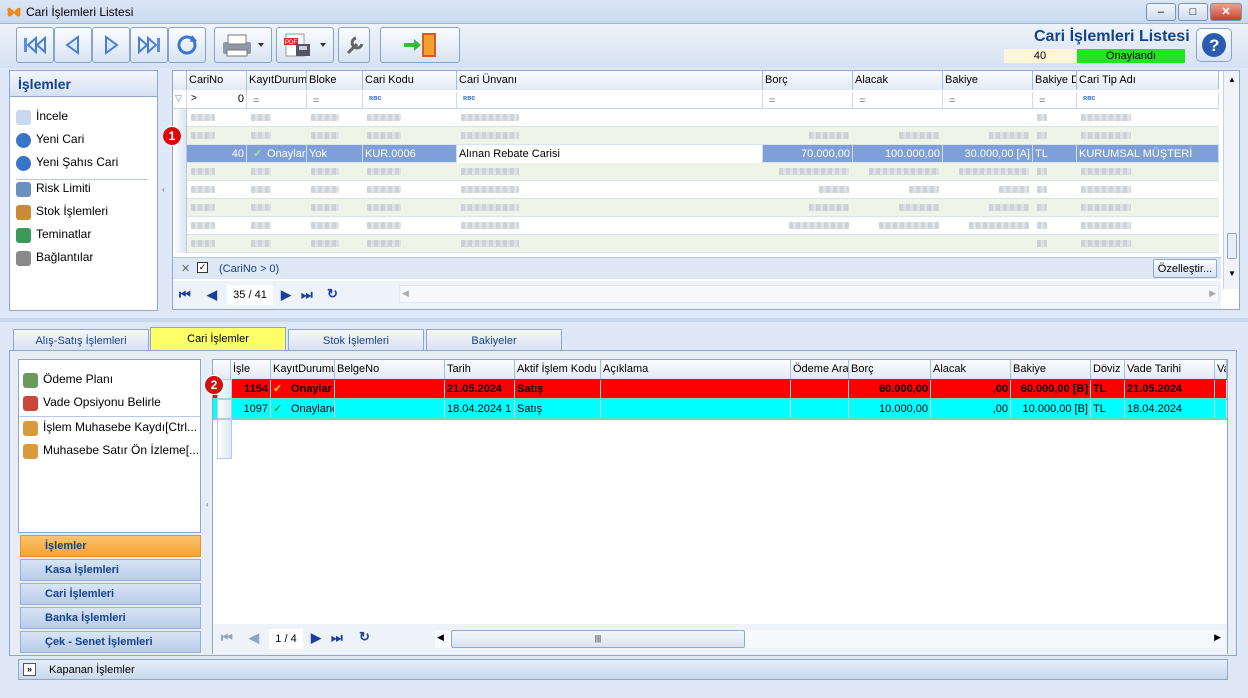  I want to click on bcol-header-1: KayıtDurumu, so click(303, 369).